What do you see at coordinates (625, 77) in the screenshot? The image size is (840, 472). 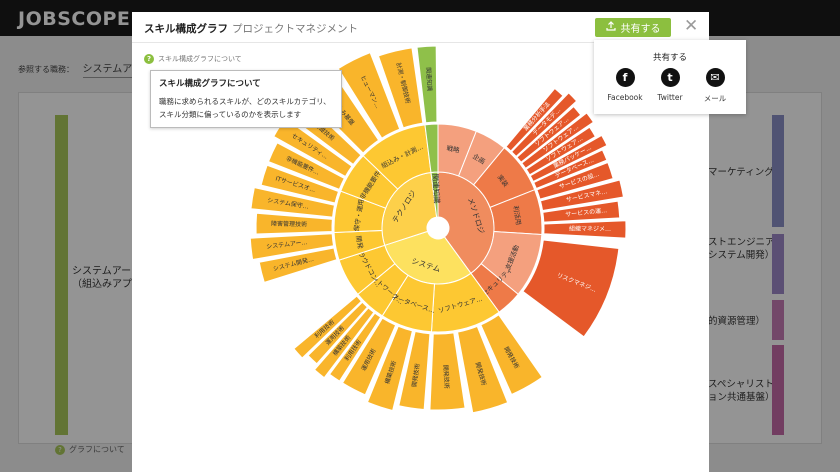 I see `facebook-icon: f` at bounding box center [625, 77].